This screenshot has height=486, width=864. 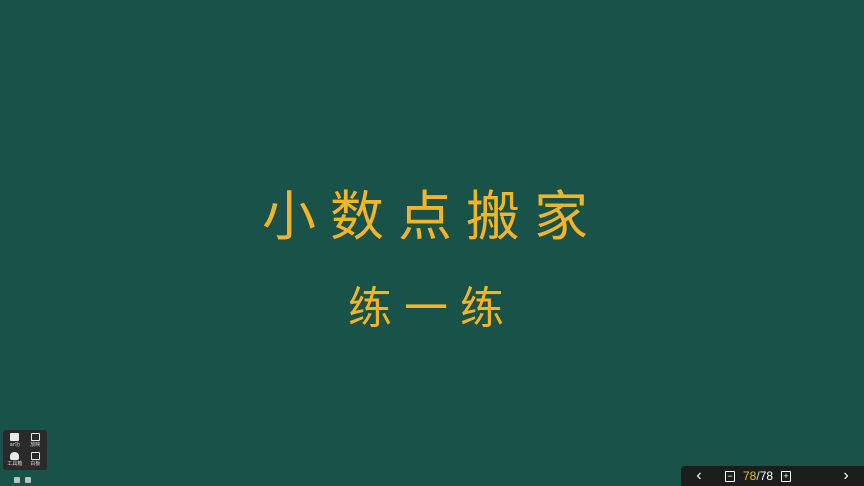 I want to click on screen-icon, so click(x=35, y=455).